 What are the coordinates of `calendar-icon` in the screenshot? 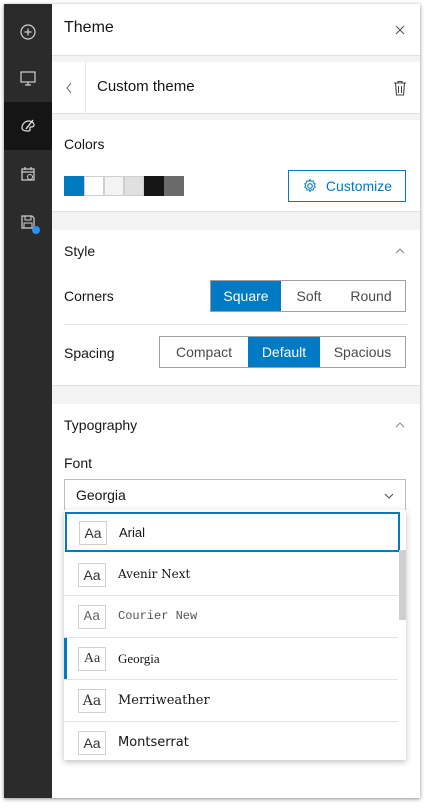 It's located at (28, 174).